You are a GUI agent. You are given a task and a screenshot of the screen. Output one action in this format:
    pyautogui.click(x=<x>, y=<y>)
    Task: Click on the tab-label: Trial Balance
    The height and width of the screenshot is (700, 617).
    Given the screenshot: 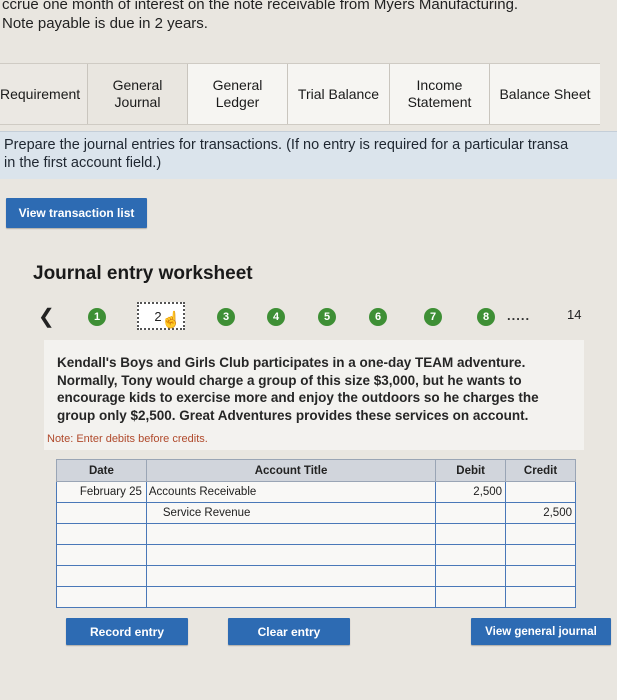 What is the action you would take?
    pyautogui.click(x=338, y=93)
    